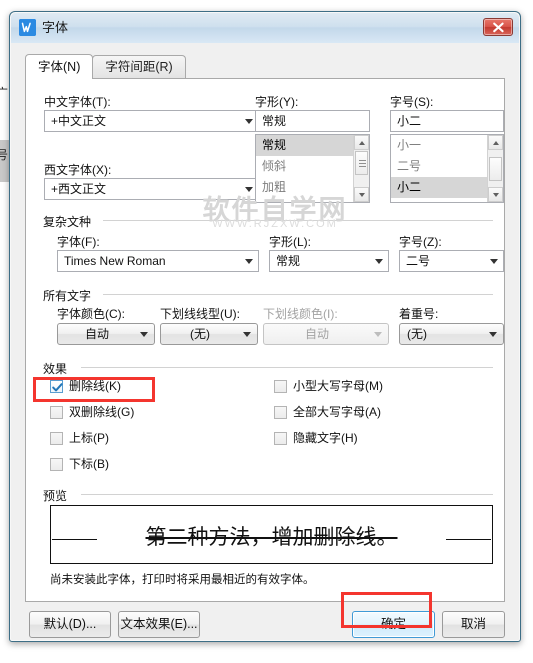 The image size is (533, 663). Describe the element at coordinates (412, 102) in the screenshot. I see `font-size-label: 字号(S):` at that location.